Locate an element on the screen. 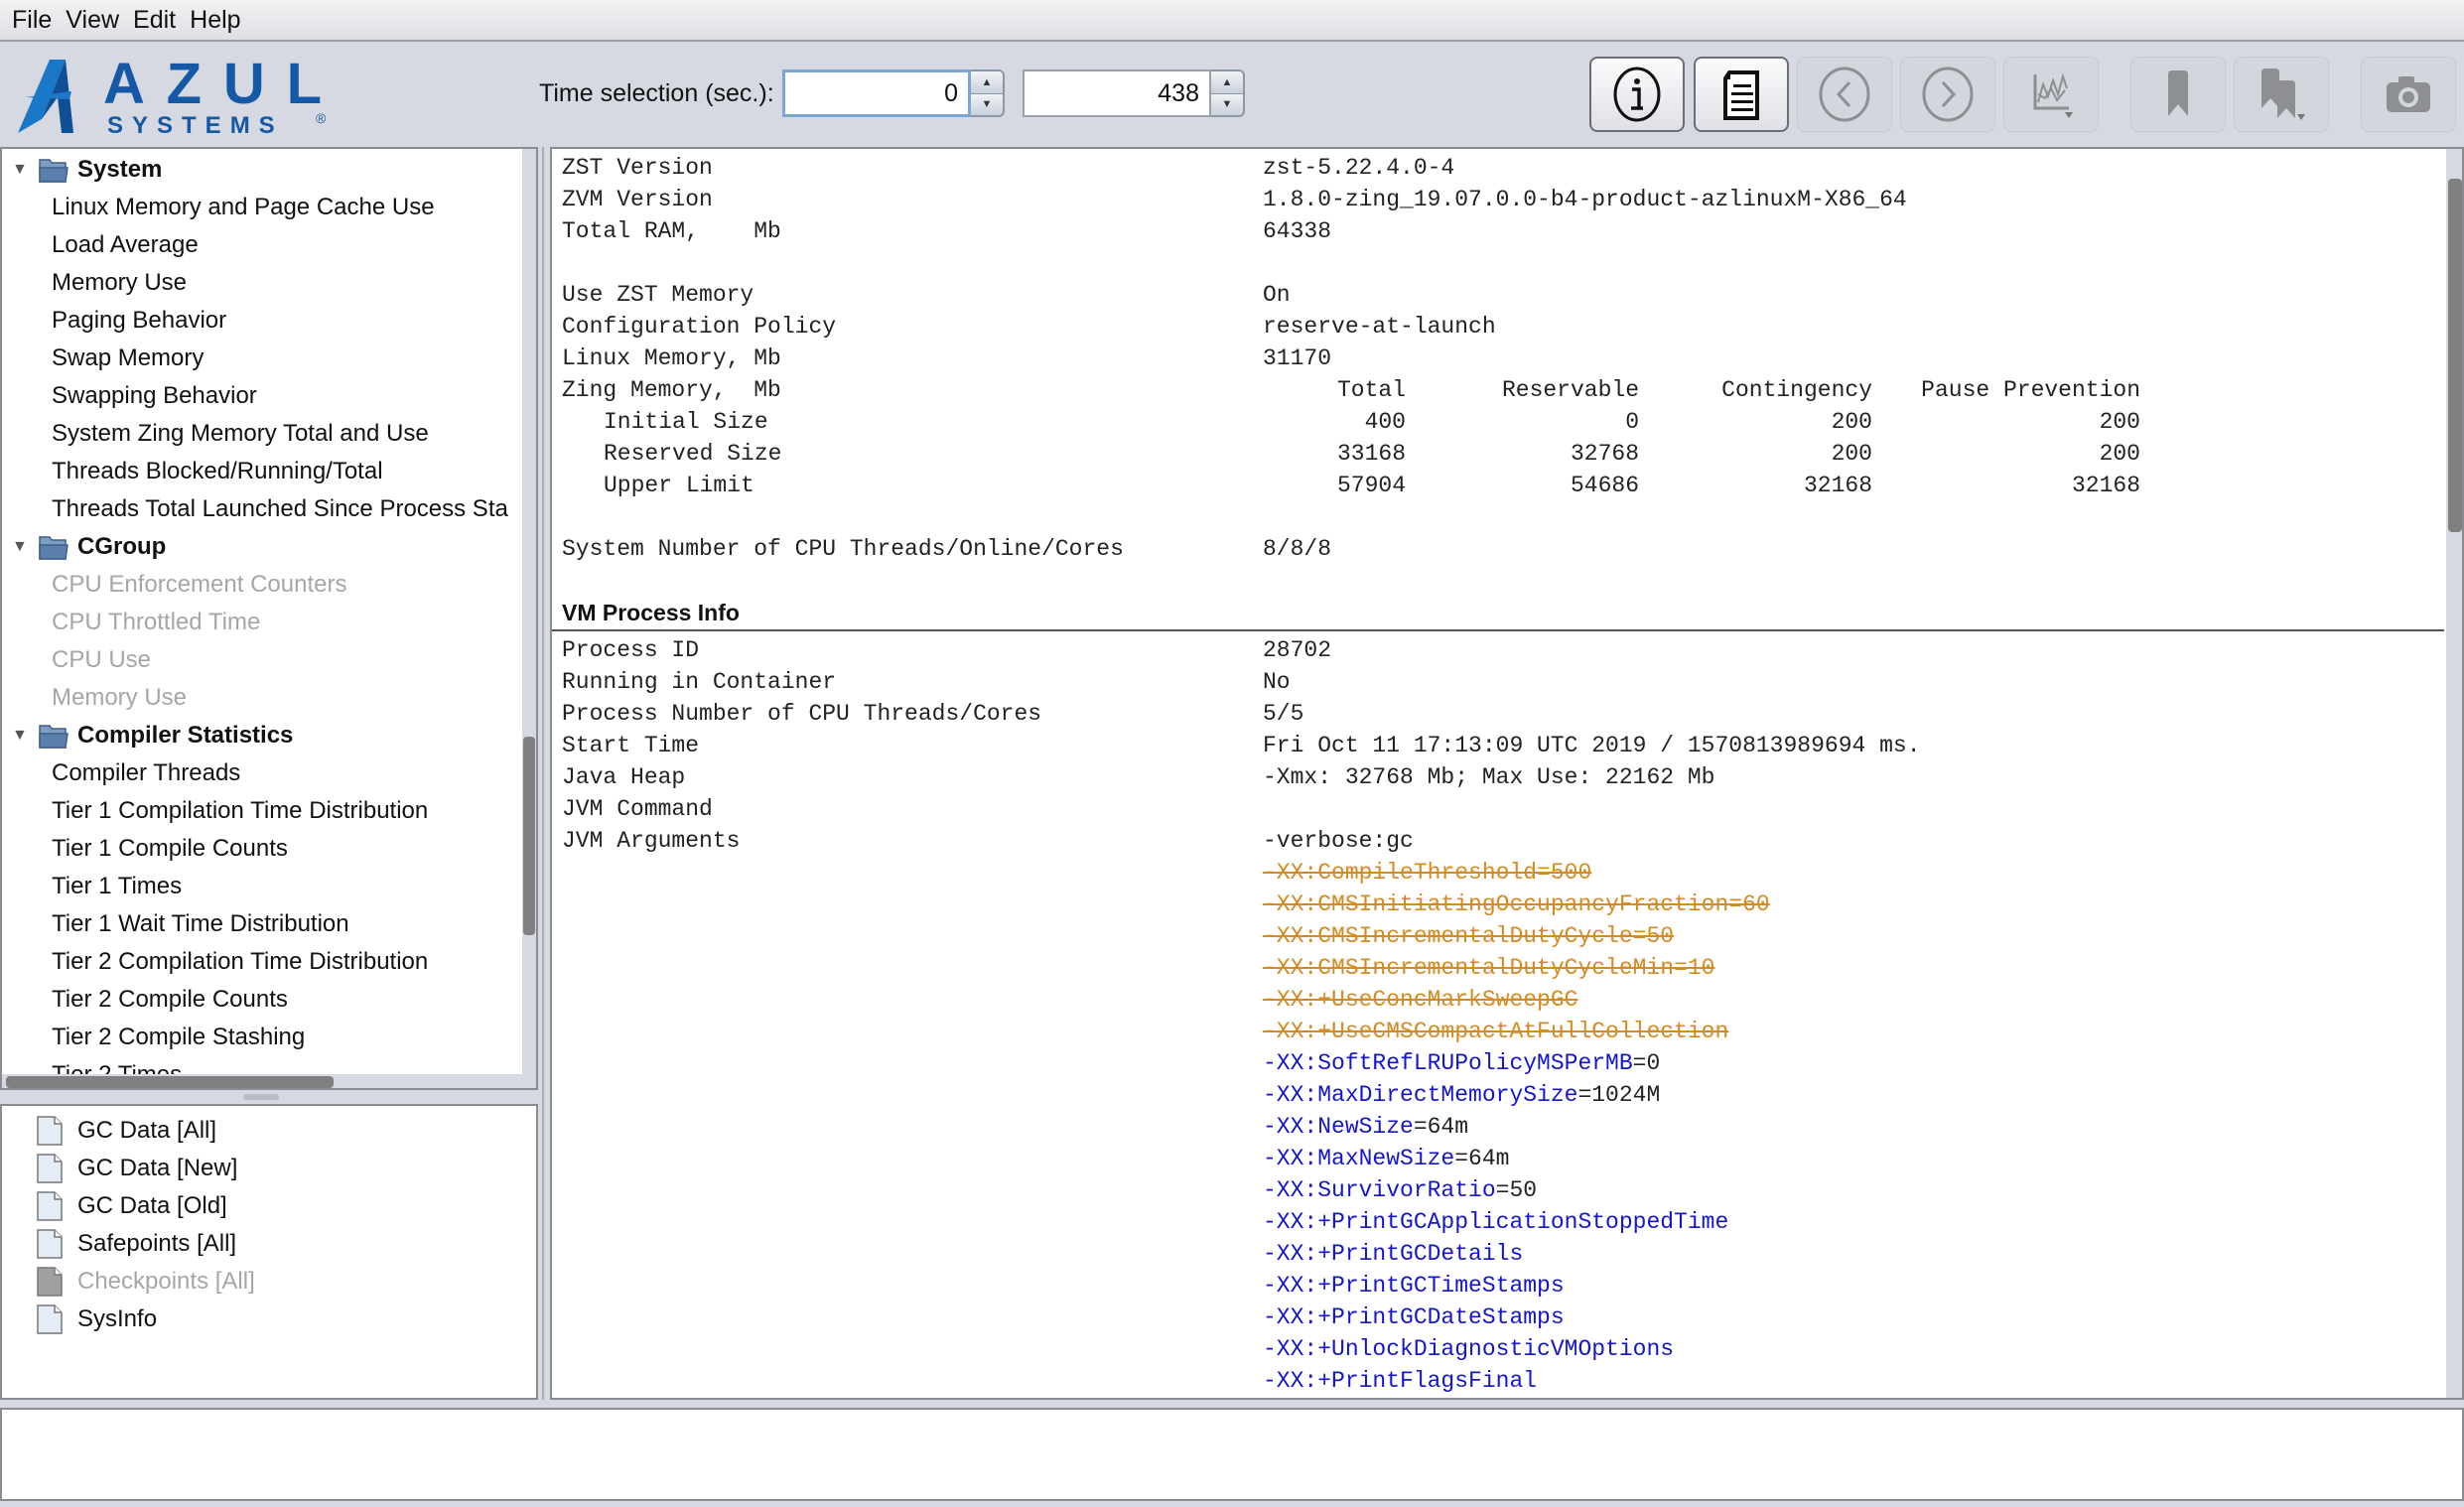 This screenshot has height=1507, width=2464. left-panel-splitter is located at coordinates (269, 1097).